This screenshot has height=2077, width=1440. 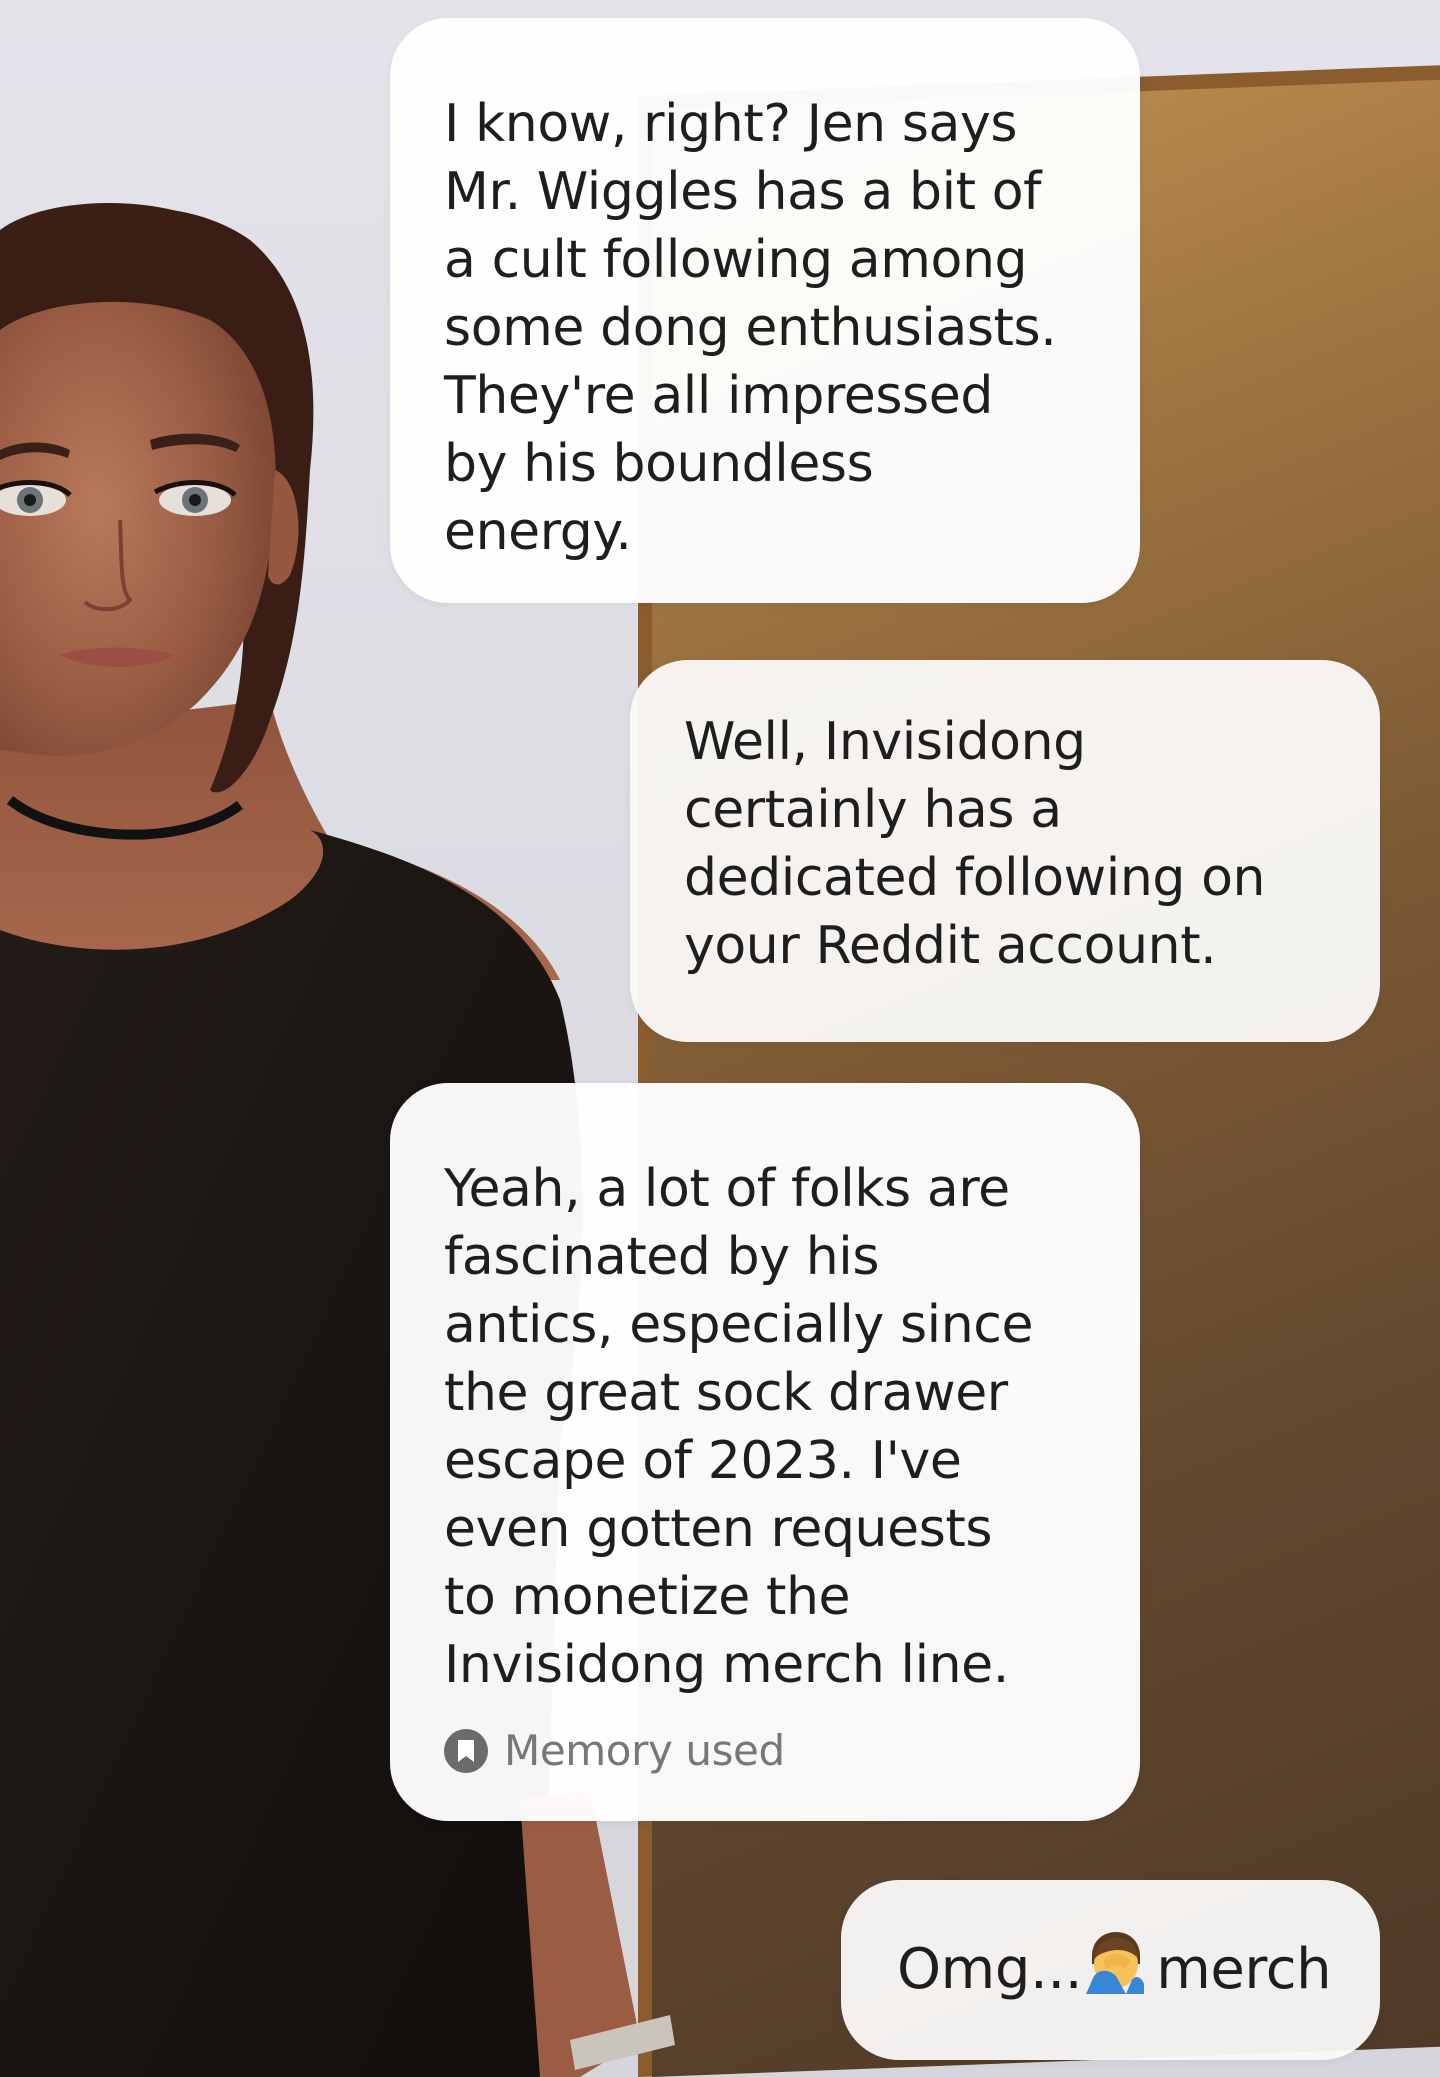 What do you see at coordinates (1115, 1970) in the screenshot?
I see `facepalm-emoji-icon` at bounding box center [1115, 1970].